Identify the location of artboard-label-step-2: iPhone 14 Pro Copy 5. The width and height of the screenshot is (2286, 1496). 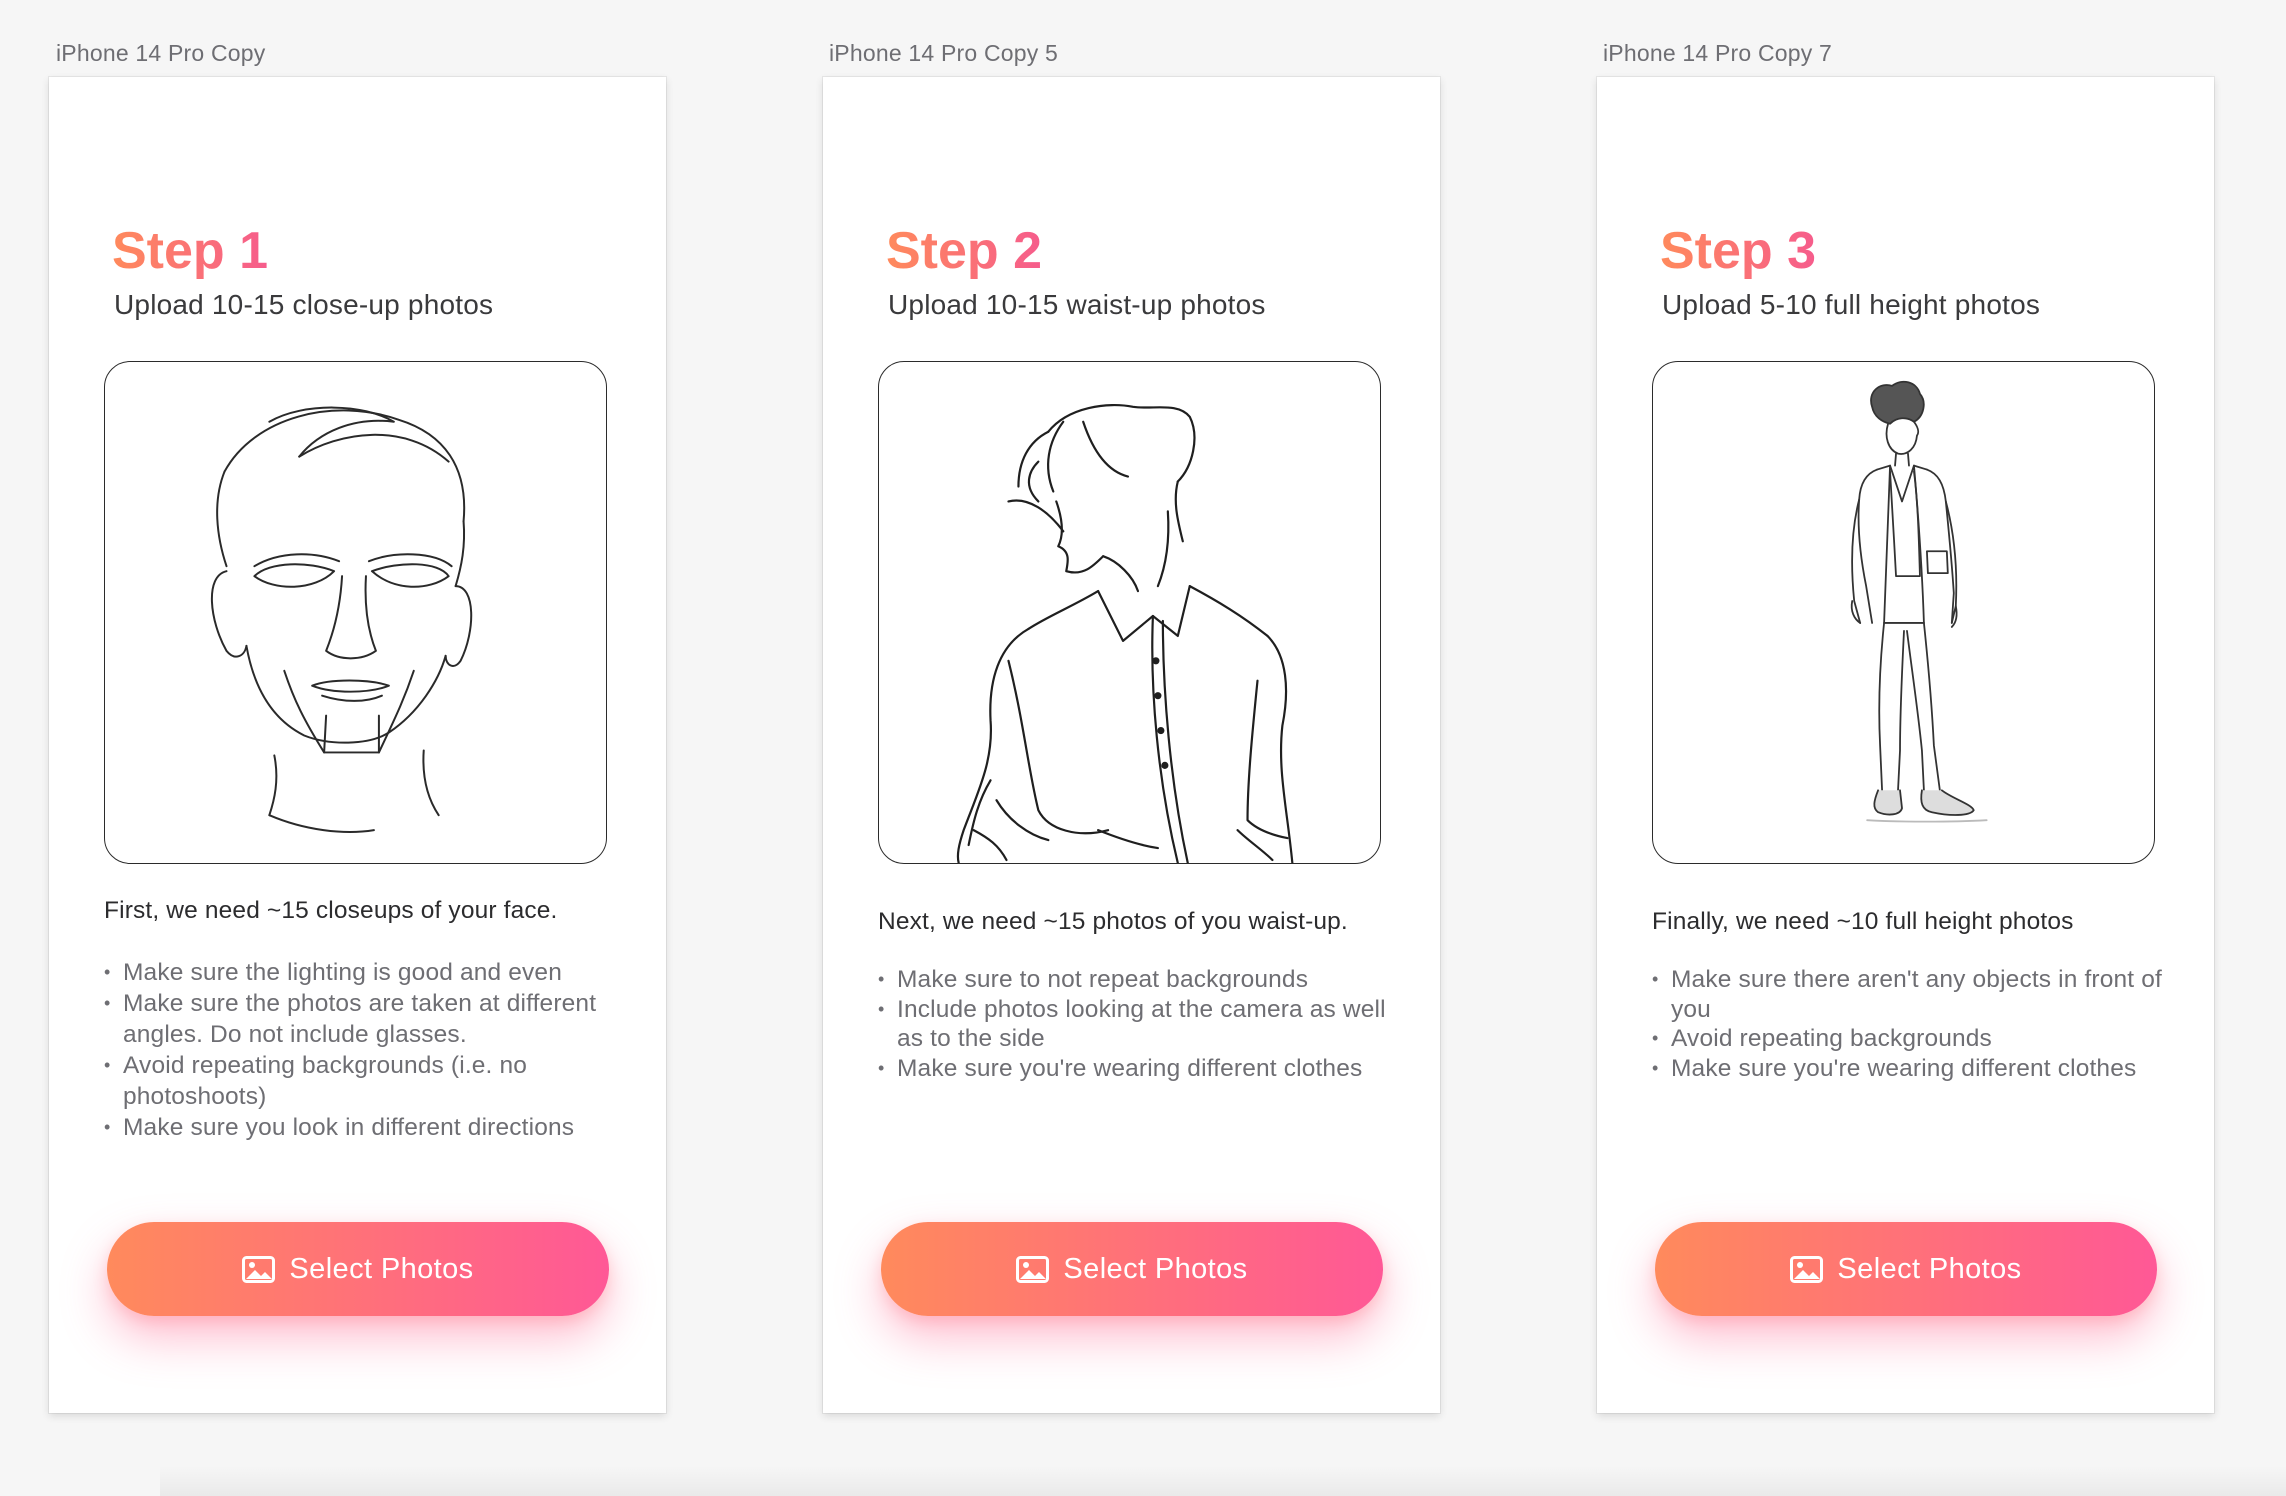
(944, 53).